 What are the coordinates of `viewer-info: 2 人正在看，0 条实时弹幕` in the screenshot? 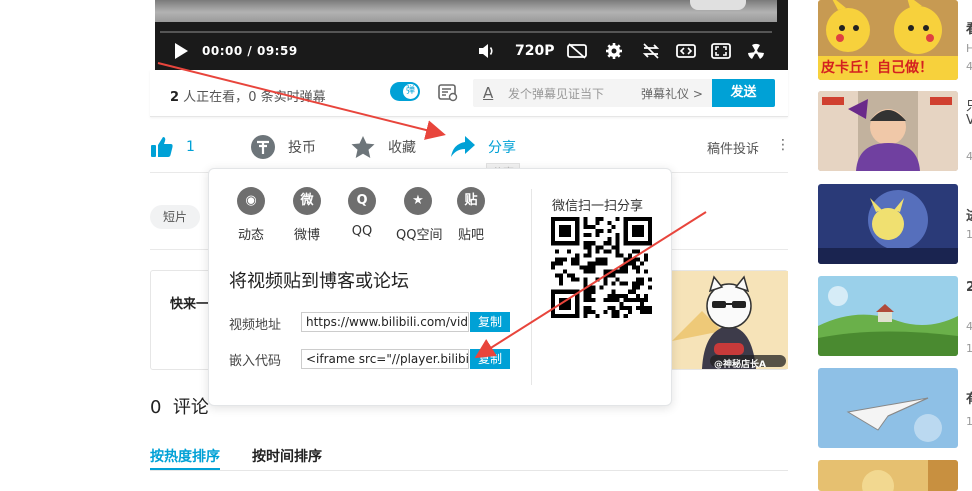 It's located at (248, 95).